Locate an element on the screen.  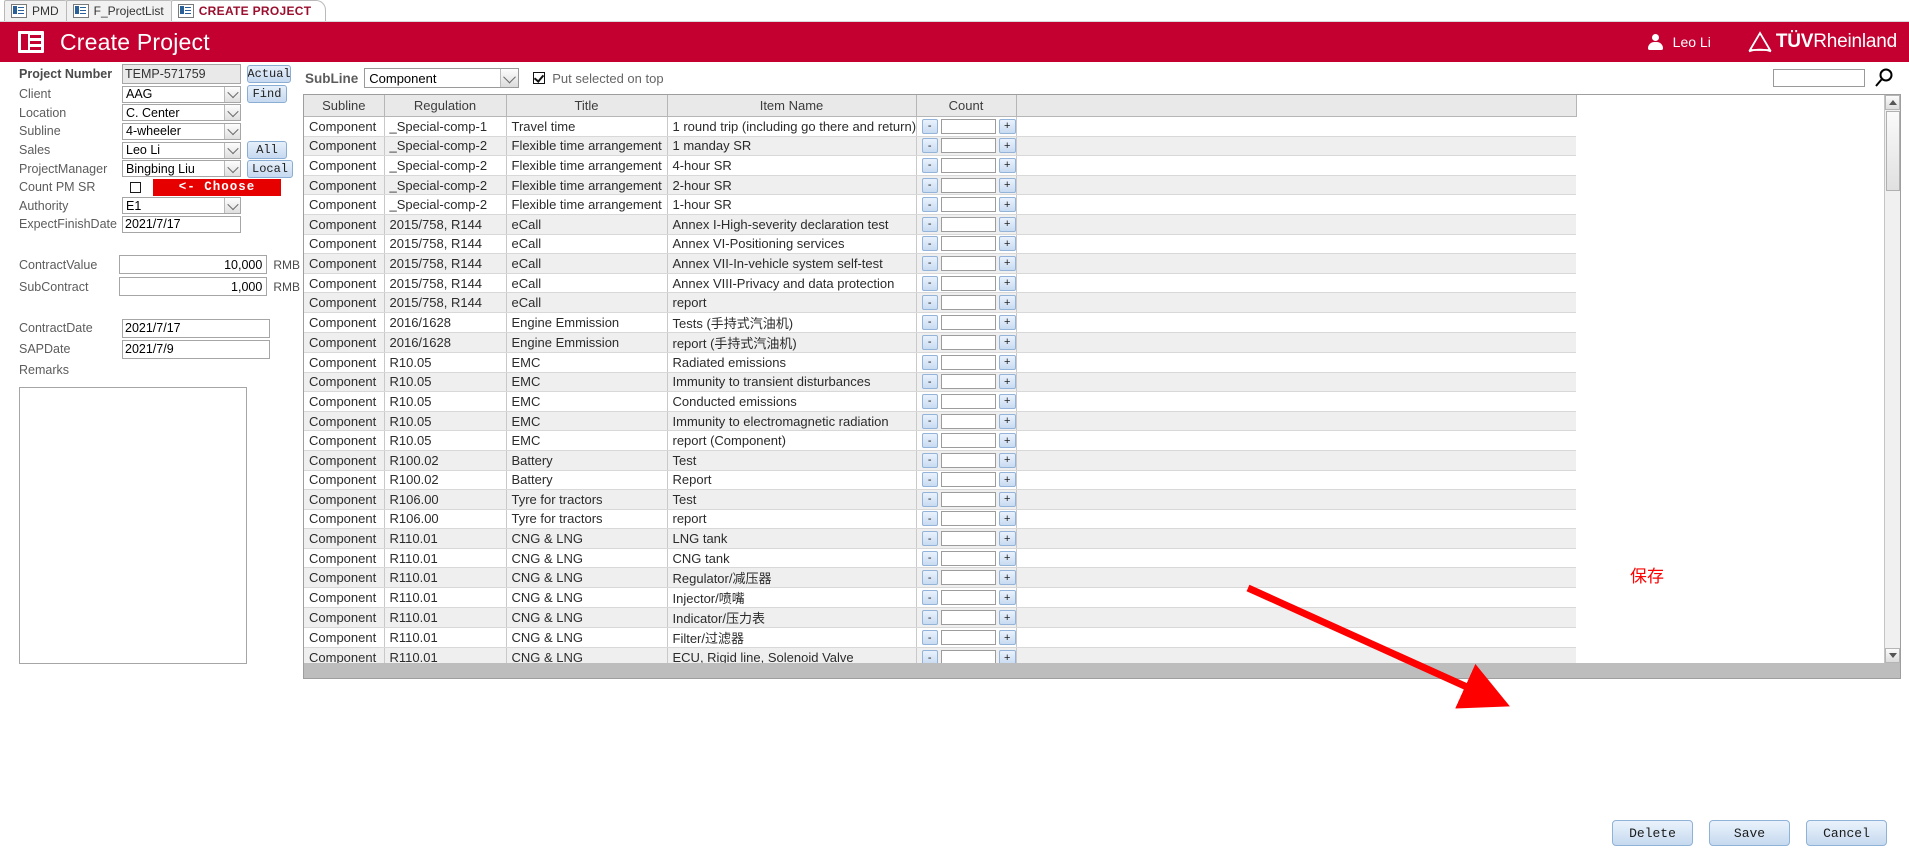
table-row: Component R10.05 EMC Radiated emissions - + is located at coordinates (940, 362).